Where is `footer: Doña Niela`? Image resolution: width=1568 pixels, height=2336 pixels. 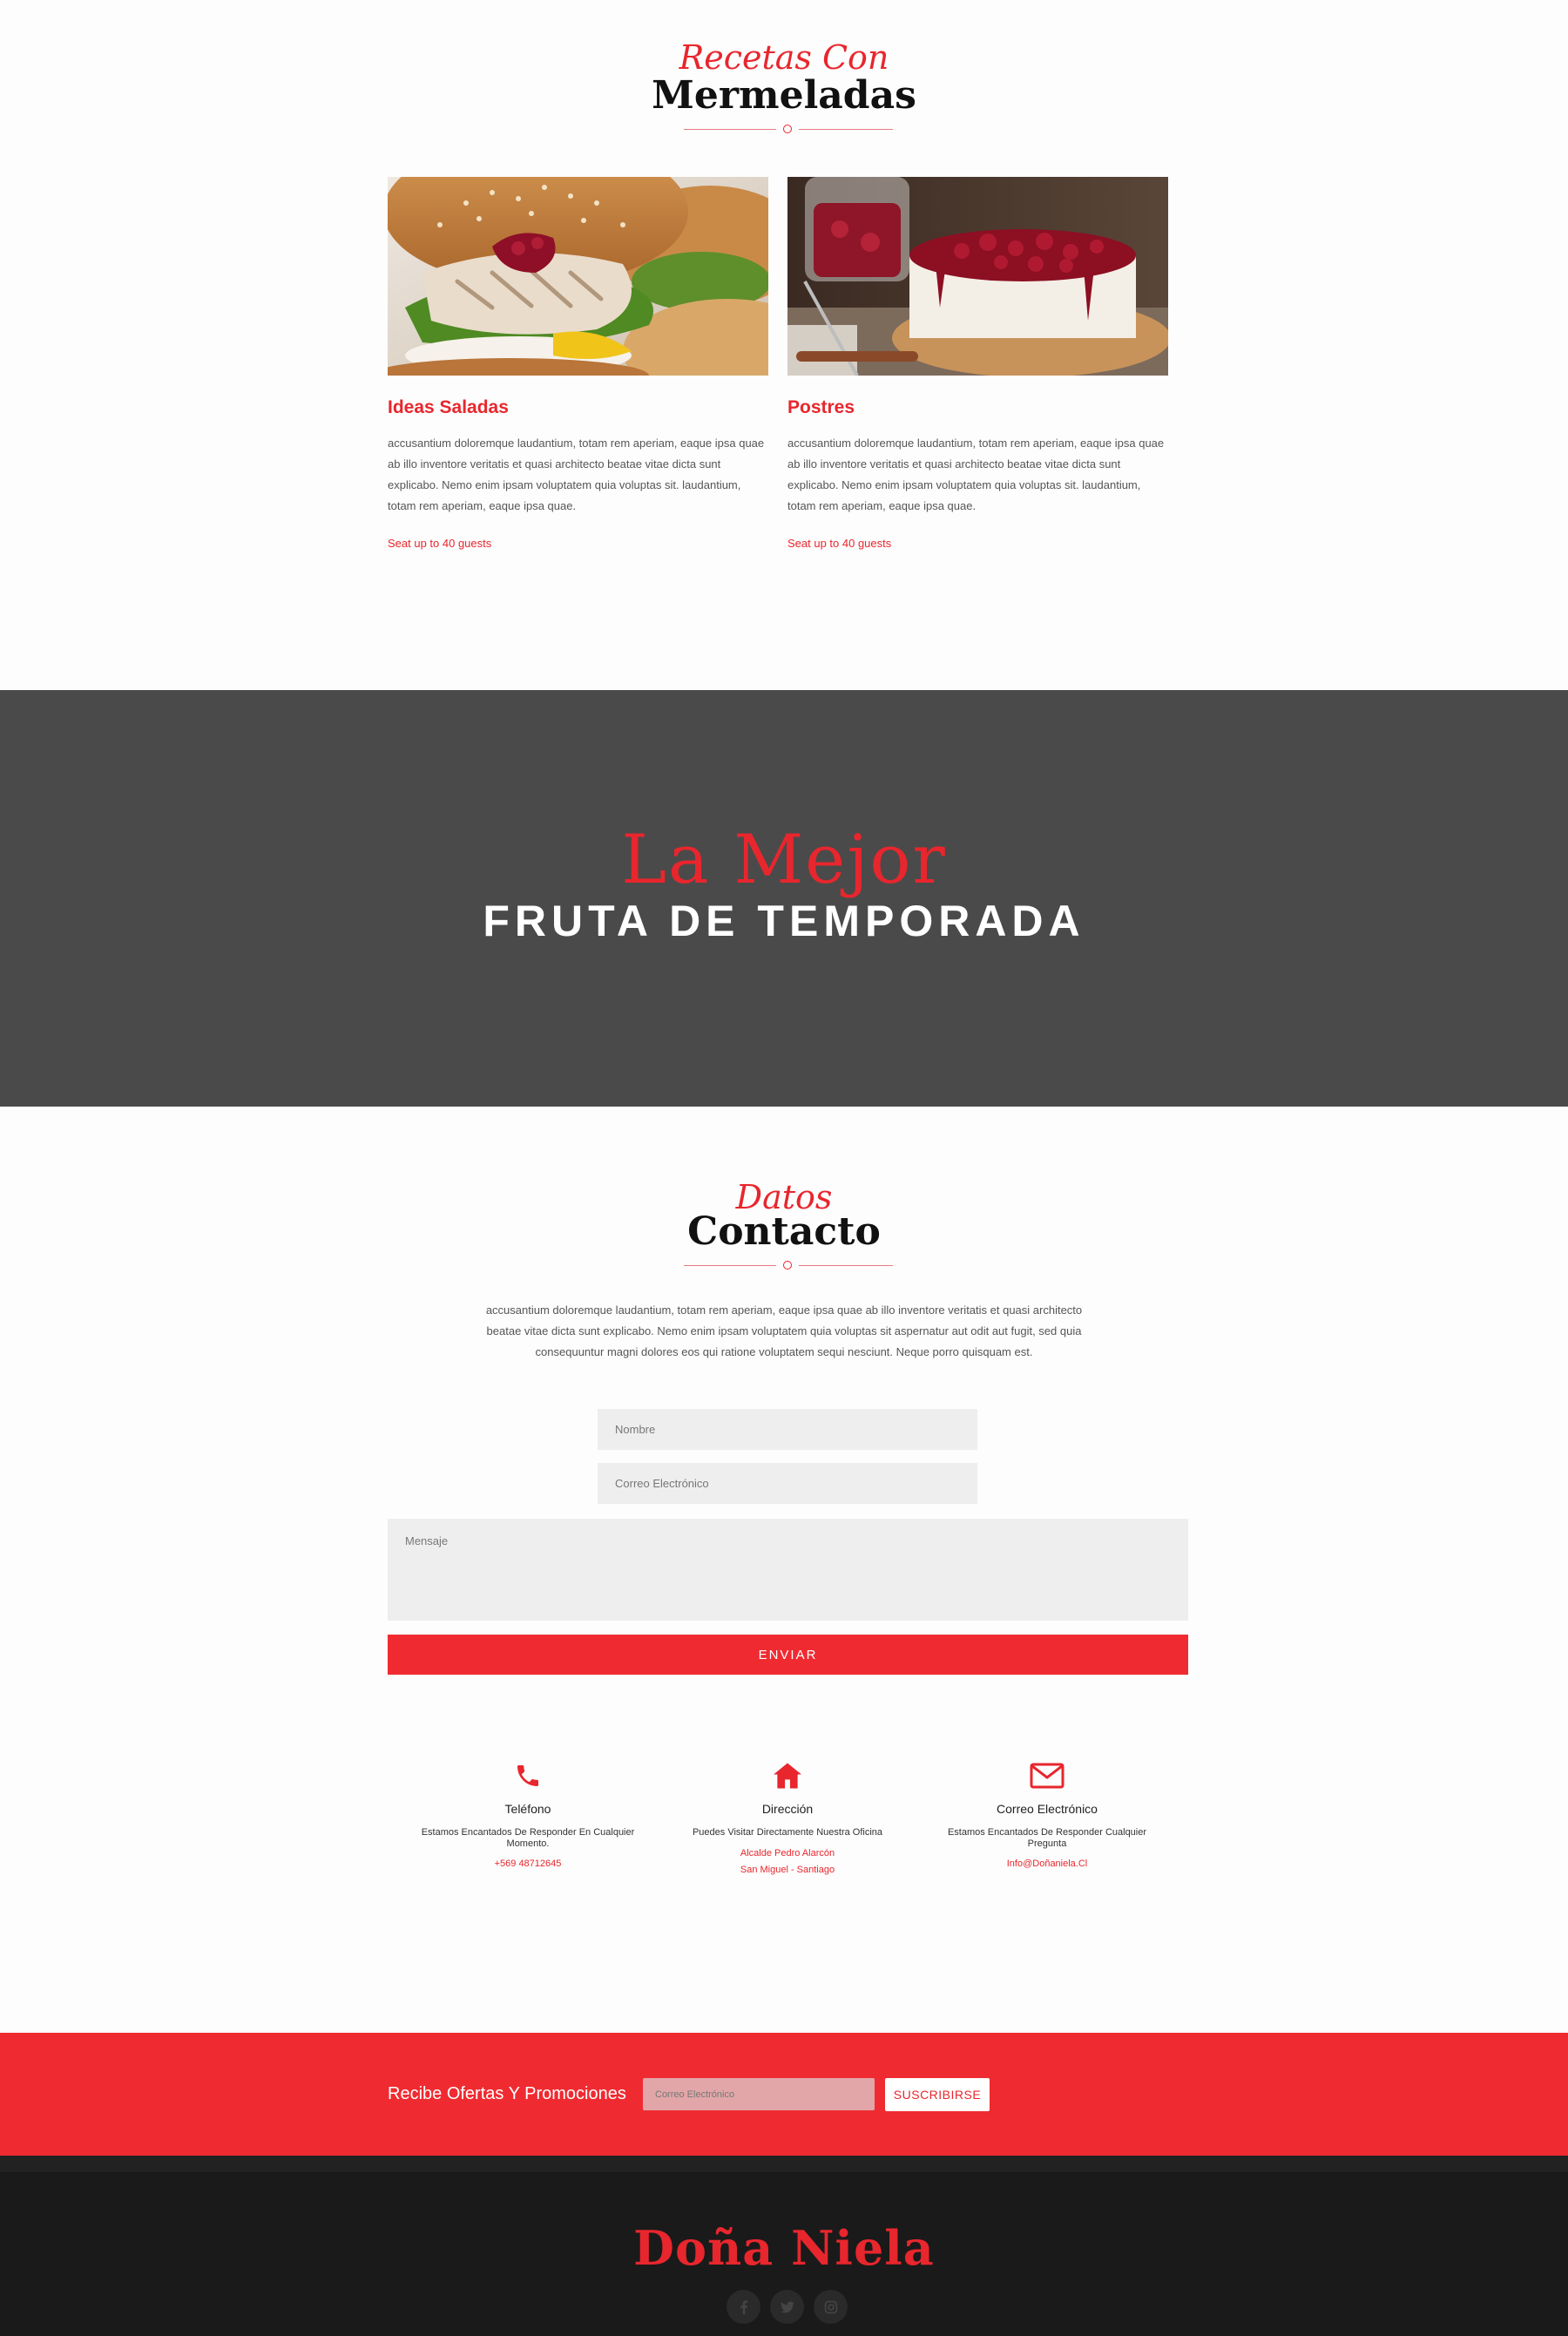 footer: Doña Niela is located at coordinates (784, 2246).